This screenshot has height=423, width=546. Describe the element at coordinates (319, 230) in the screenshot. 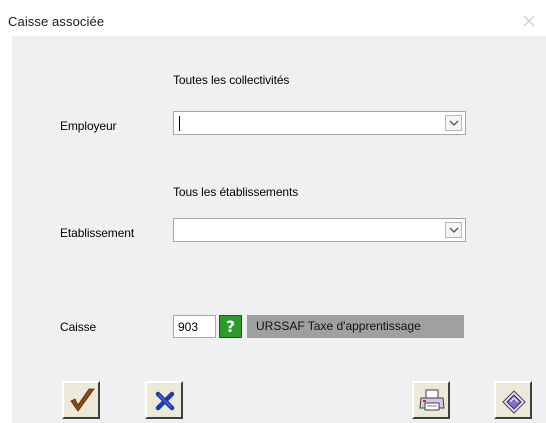

I see `etablissement-select` at that location.